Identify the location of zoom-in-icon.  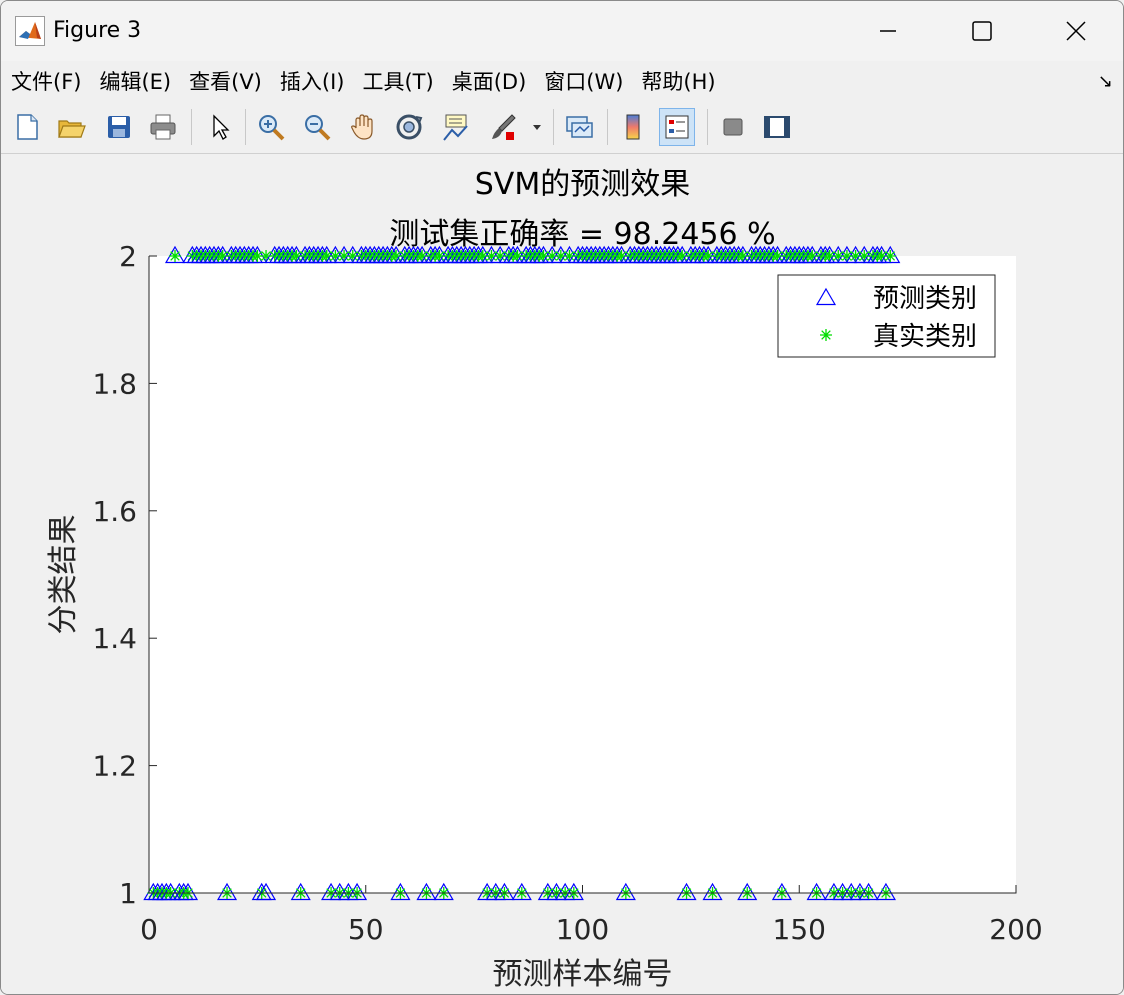
(272, 128).